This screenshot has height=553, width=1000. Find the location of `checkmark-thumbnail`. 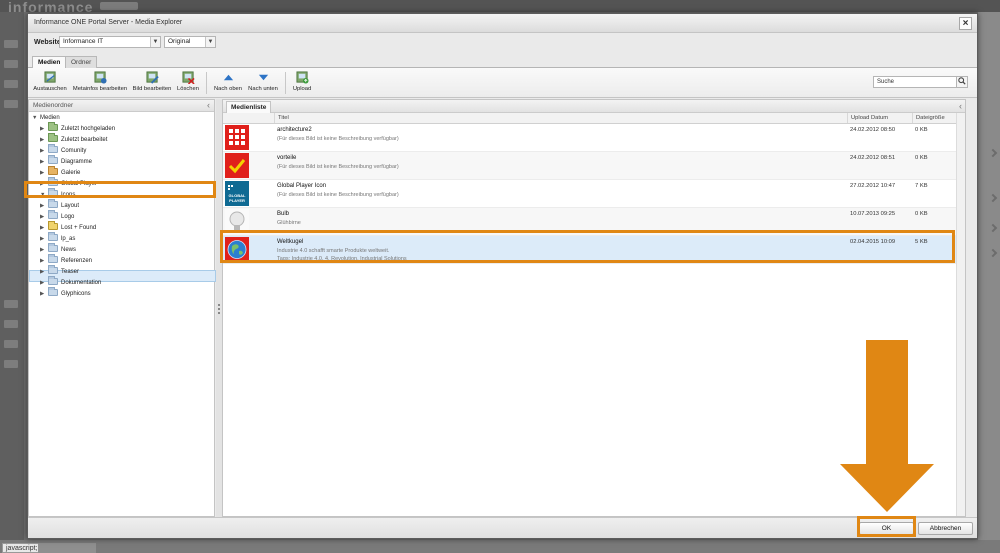

checkmark-thumbnail is located at coordinates (237, 165).